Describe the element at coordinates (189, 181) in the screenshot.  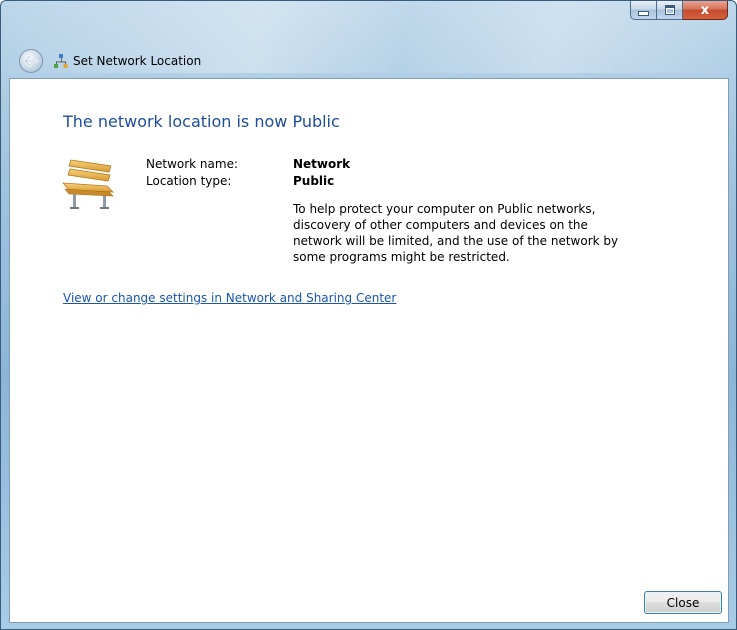
I see `location-type-label: Location type:` at that location.